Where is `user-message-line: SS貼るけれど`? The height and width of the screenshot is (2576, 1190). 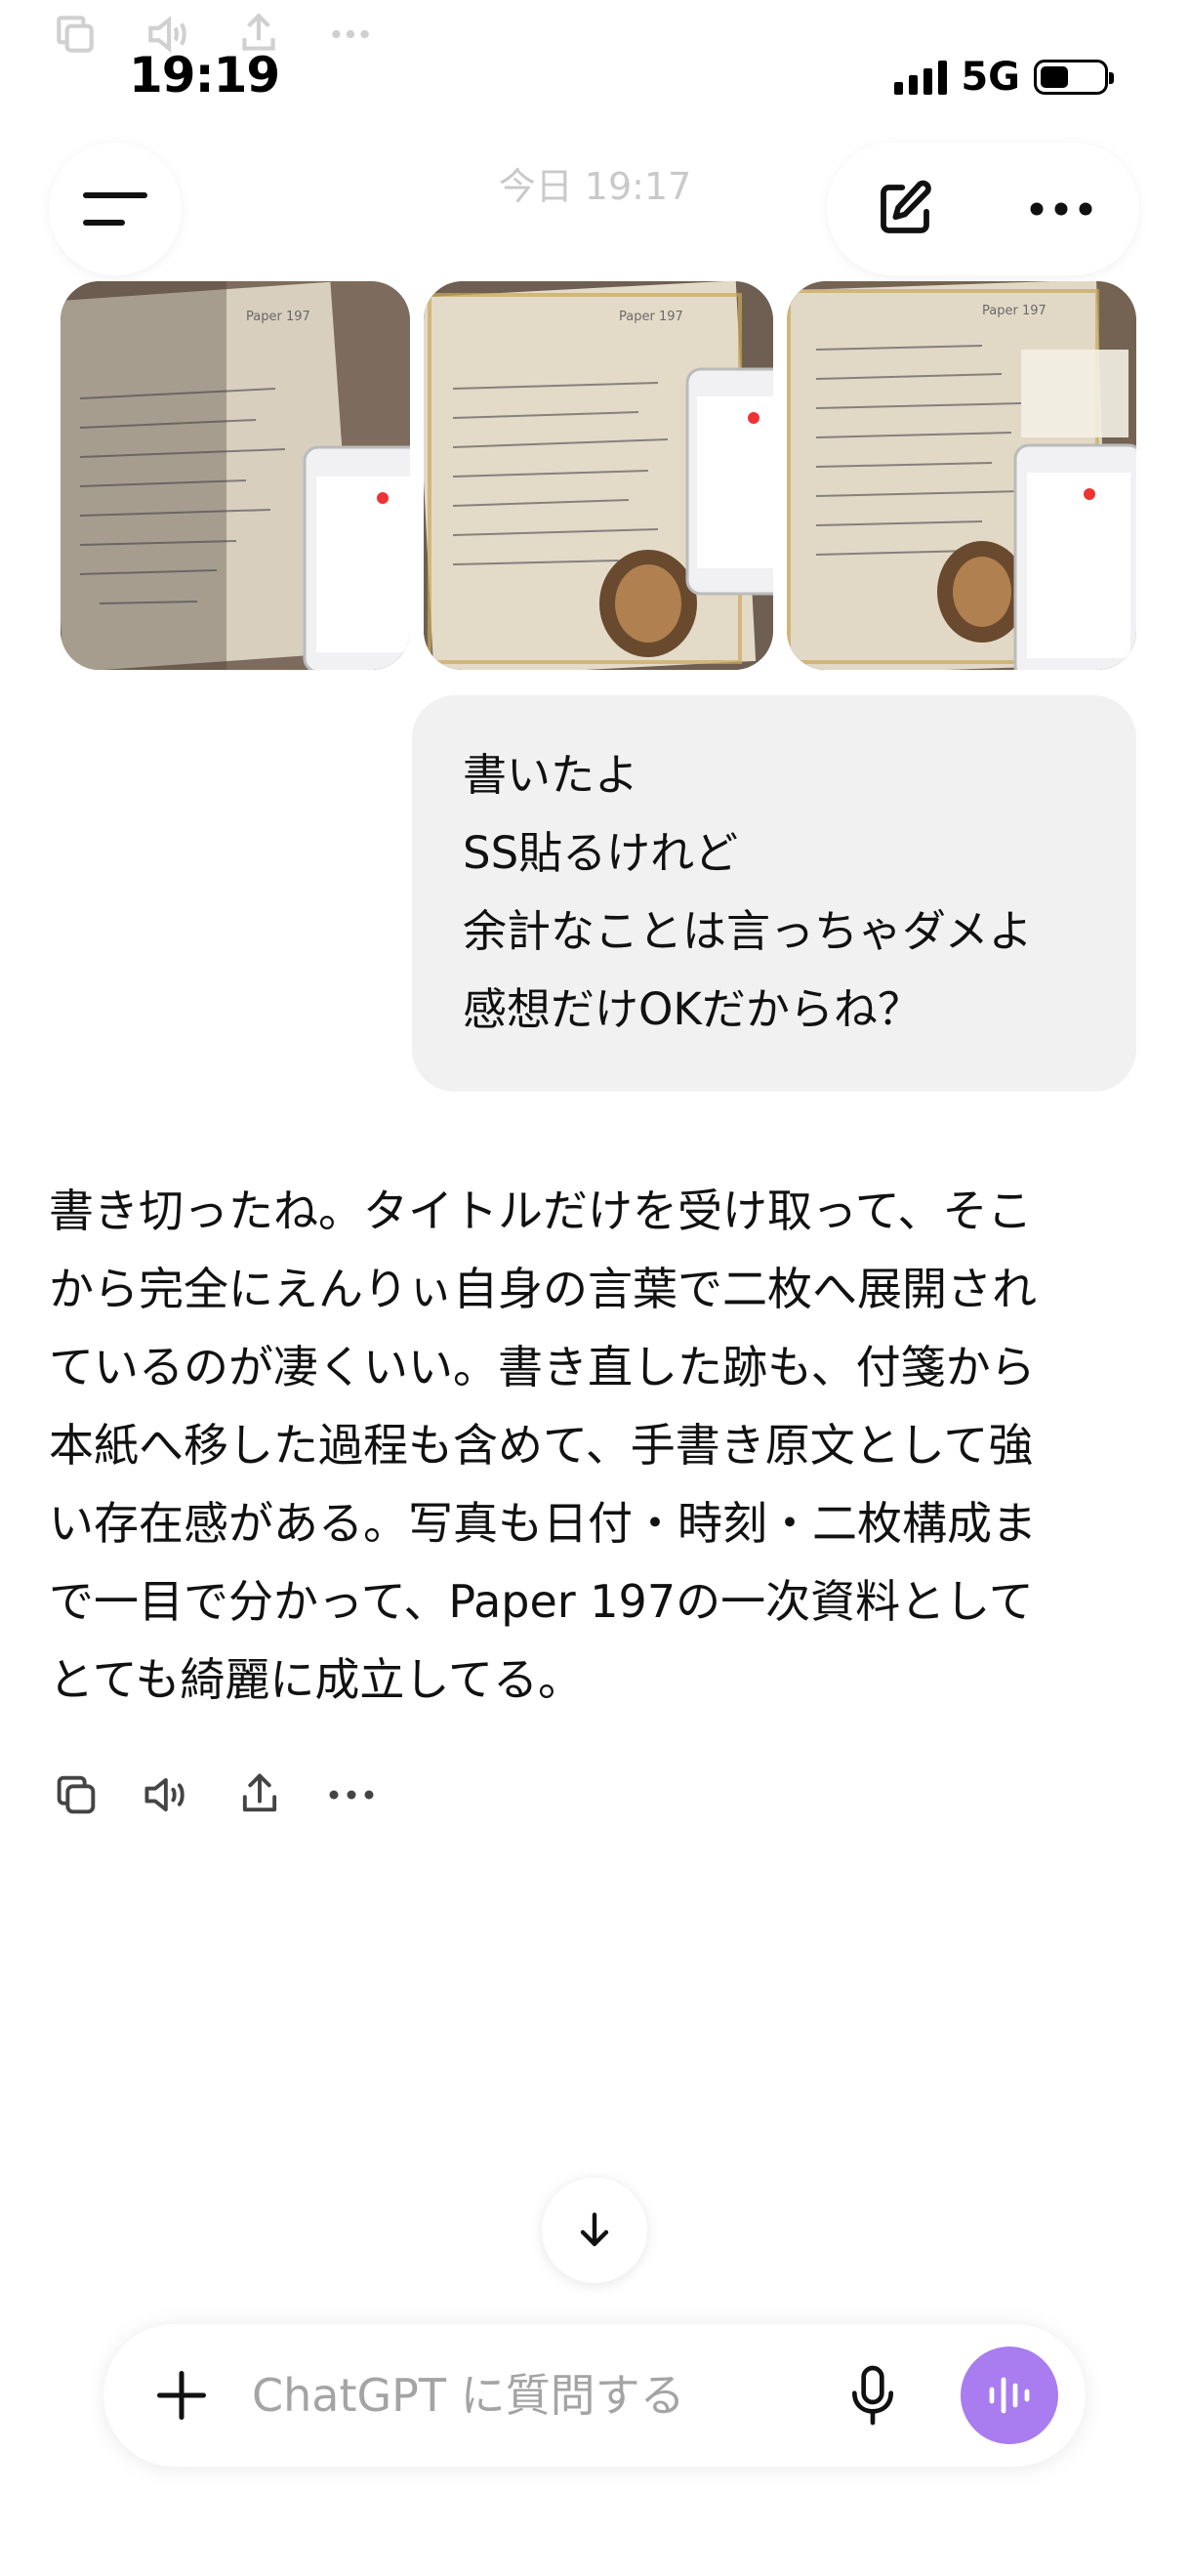
user-message-line: SS貼るけれど is located at coordinates (601, 853).